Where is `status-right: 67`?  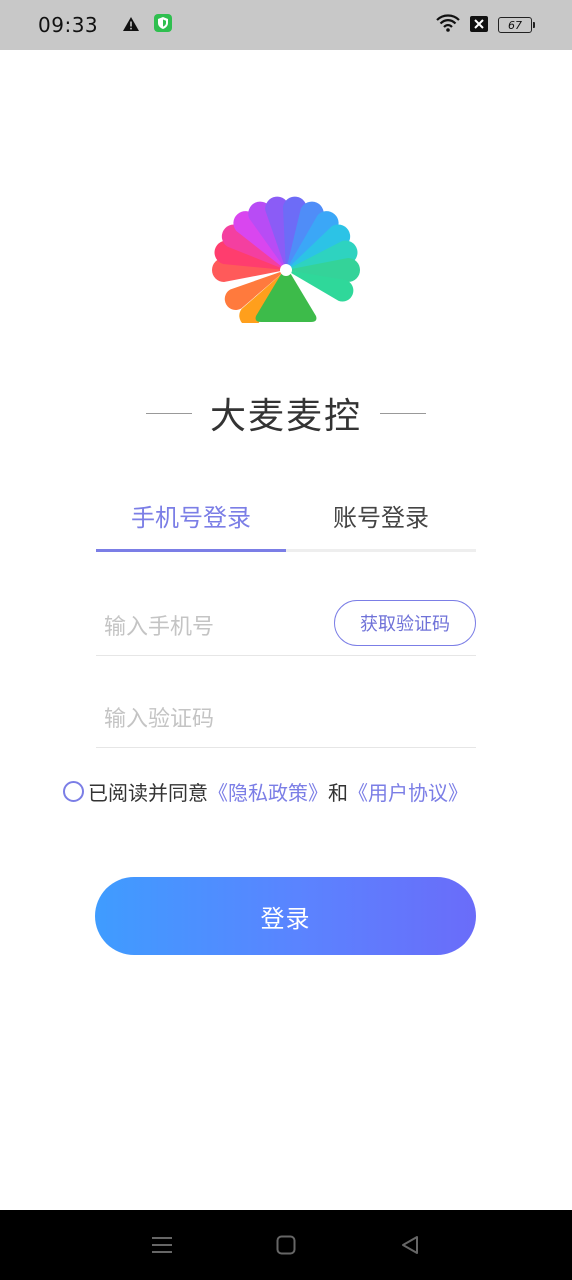 status-right: 67 is located at coordinates (485, 25).